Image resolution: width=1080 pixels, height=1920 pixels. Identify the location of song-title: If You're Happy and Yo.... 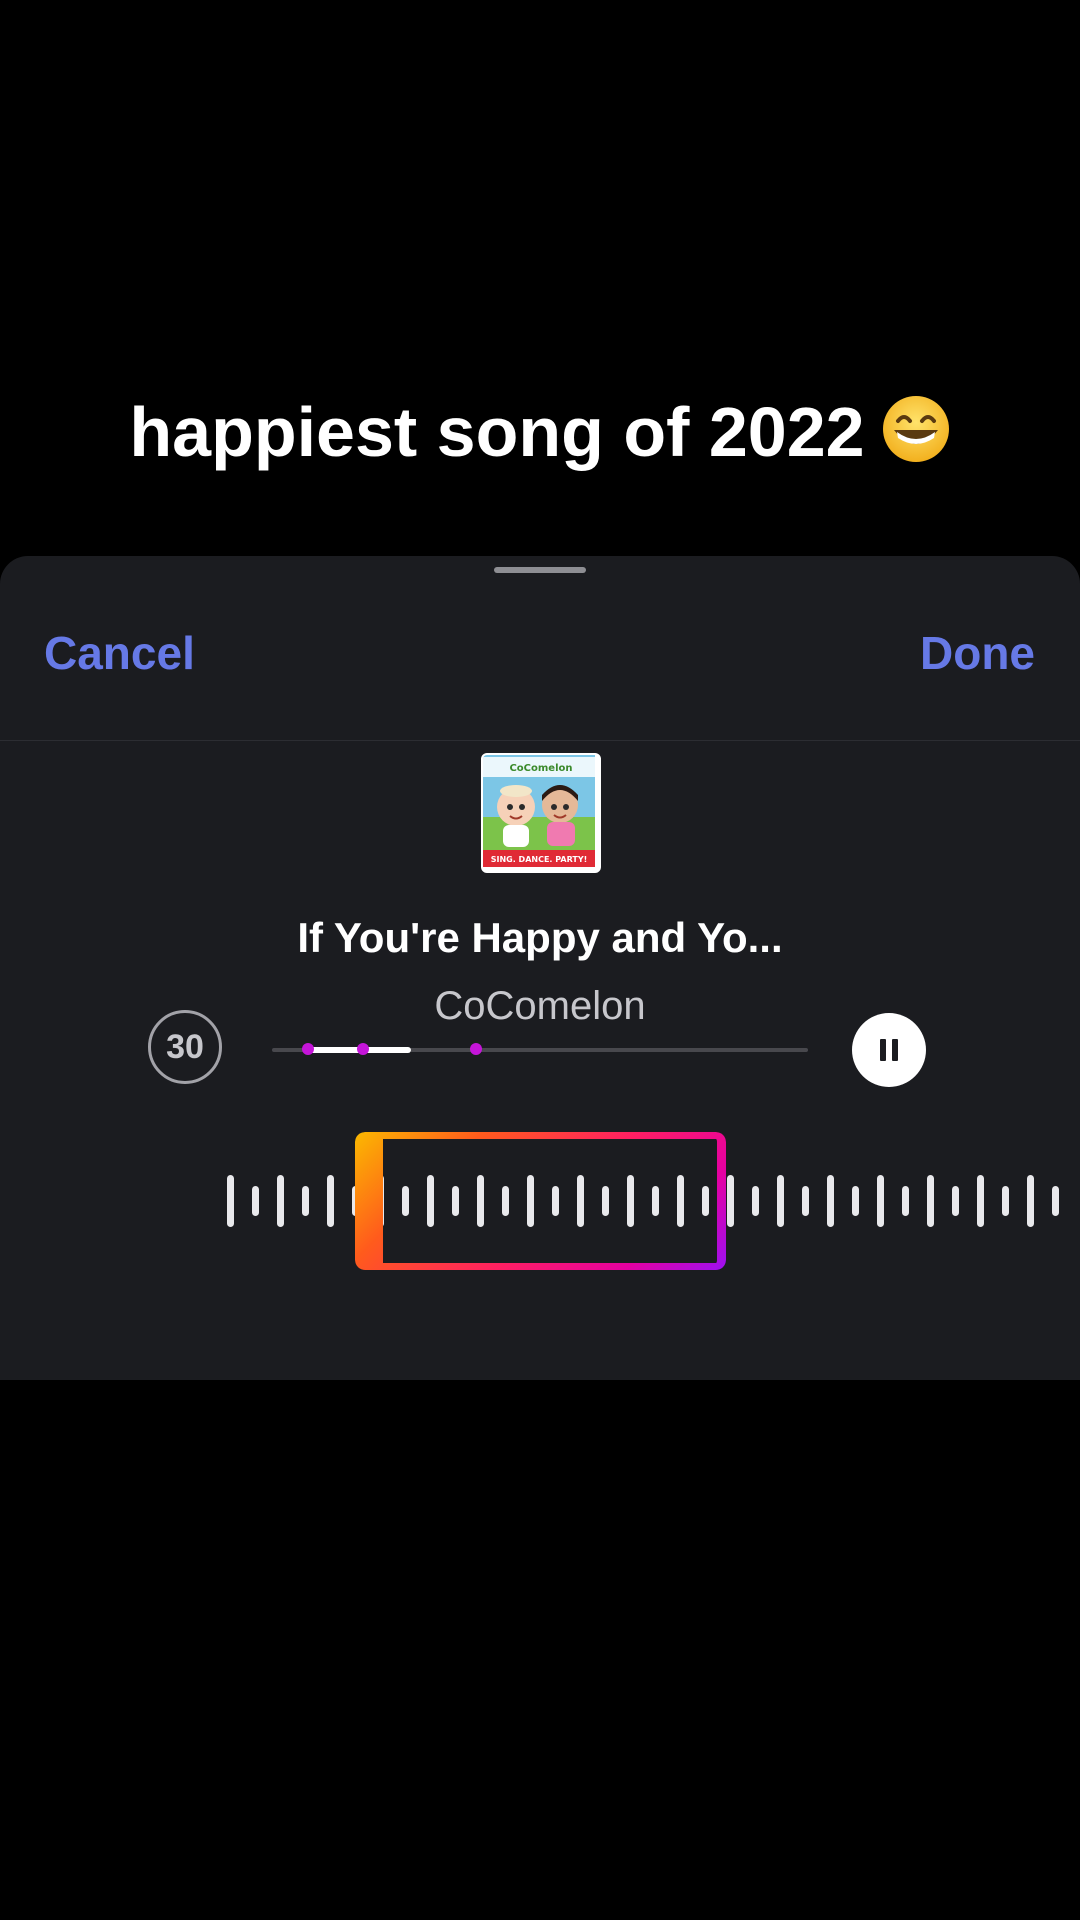
(540, 937).